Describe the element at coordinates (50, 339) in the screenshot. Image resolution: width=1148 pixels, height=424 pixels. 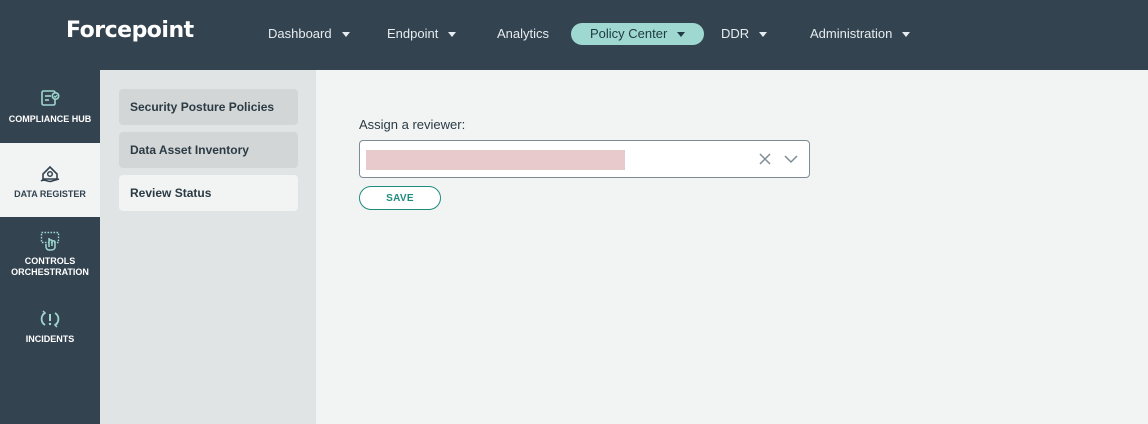
I see `left-nav-label: INCIDENTS` at that location.